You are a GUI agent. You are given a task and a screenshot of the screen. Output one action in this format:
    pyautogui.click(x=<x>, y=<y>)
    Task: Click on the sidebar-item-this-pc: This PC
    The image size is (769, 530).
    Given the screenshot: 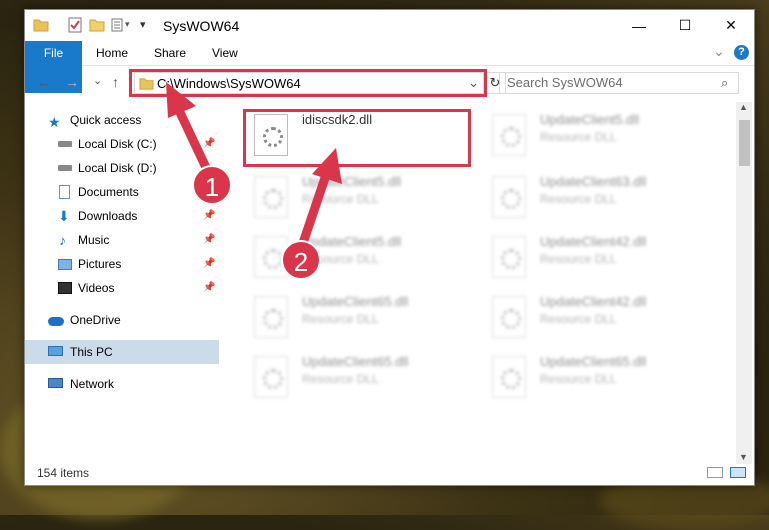 What is the action you would take?
    pyautogui.click(x=122, y=352)
    